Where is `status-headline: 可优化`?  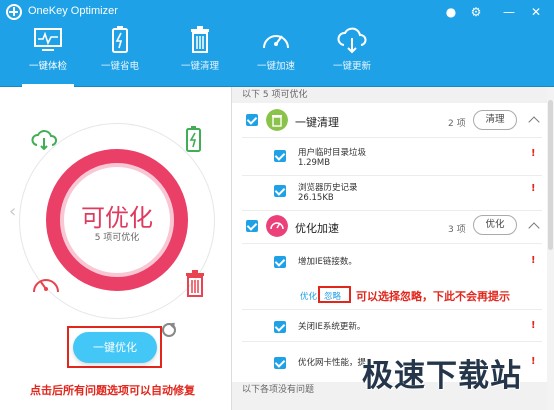
status-headline: 可优化 is located at coordinates (117, 218).